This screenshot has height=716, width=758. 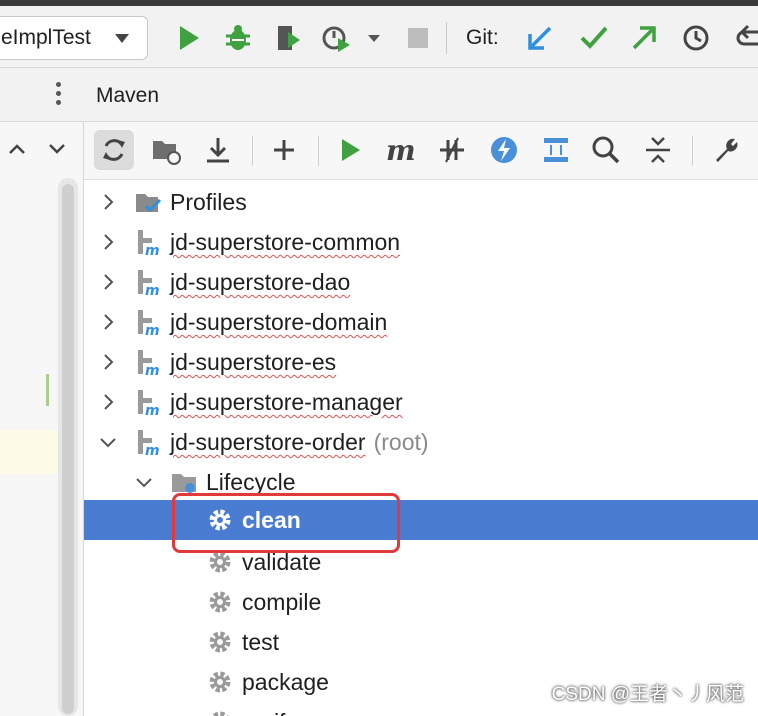 What do you see at coordinates (261, 642) in the screenshot?
I see `tree-label: test` at bounding box center [261, 642].